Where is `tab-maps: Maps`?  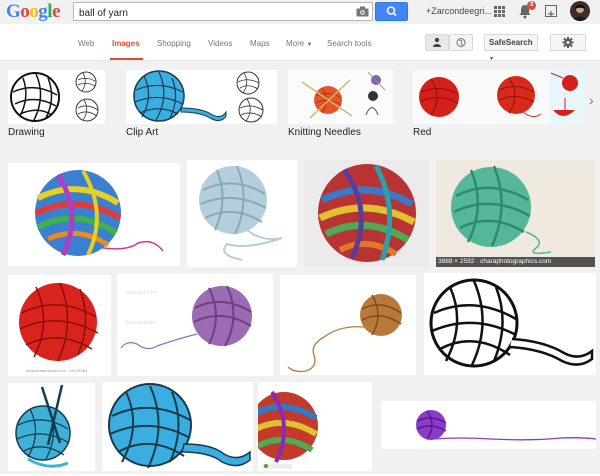 tab-maps: Maps is located at coordinates (260, 43).